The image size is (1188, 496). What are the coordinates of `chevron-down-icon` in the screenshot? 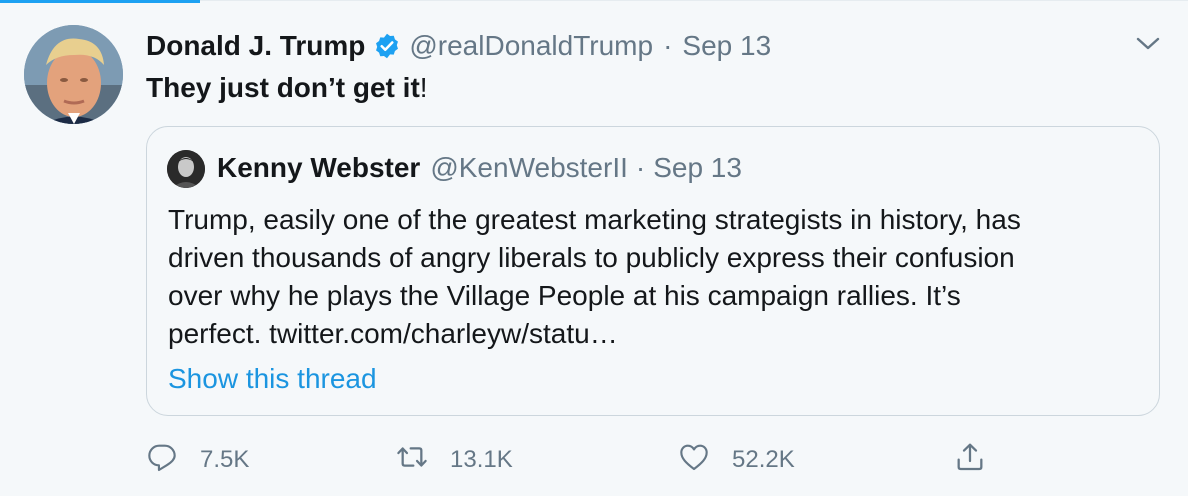 It's located at (1148, 44).